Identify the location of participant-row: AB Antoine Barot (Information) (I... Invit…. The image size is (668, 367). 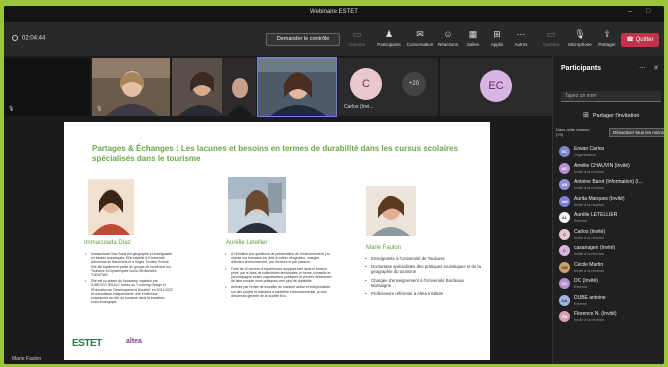
(608, 185).